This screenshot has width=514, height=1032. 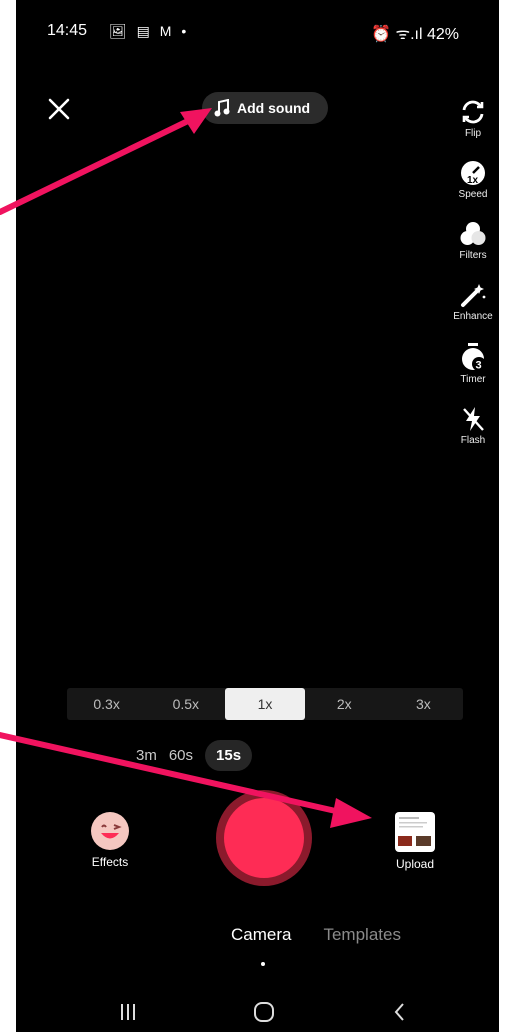 I want to click on effects-label: Effects, so click(x=110, y=862).